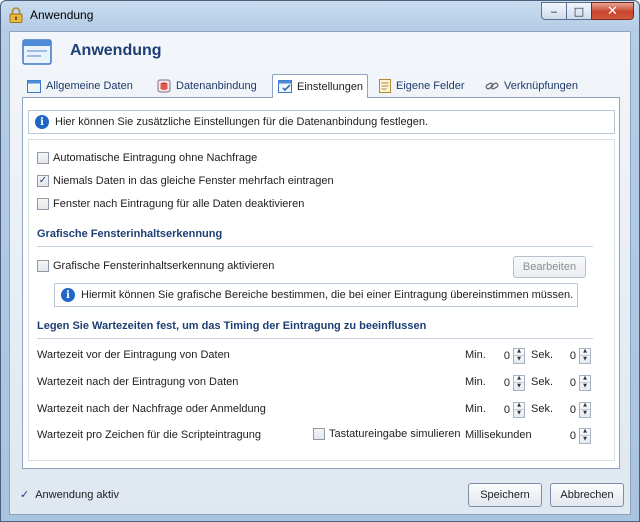 Image resolution: width=640 pixels, height=522 pixels. I want to click on save-button: Speichern, so click(505, 495).